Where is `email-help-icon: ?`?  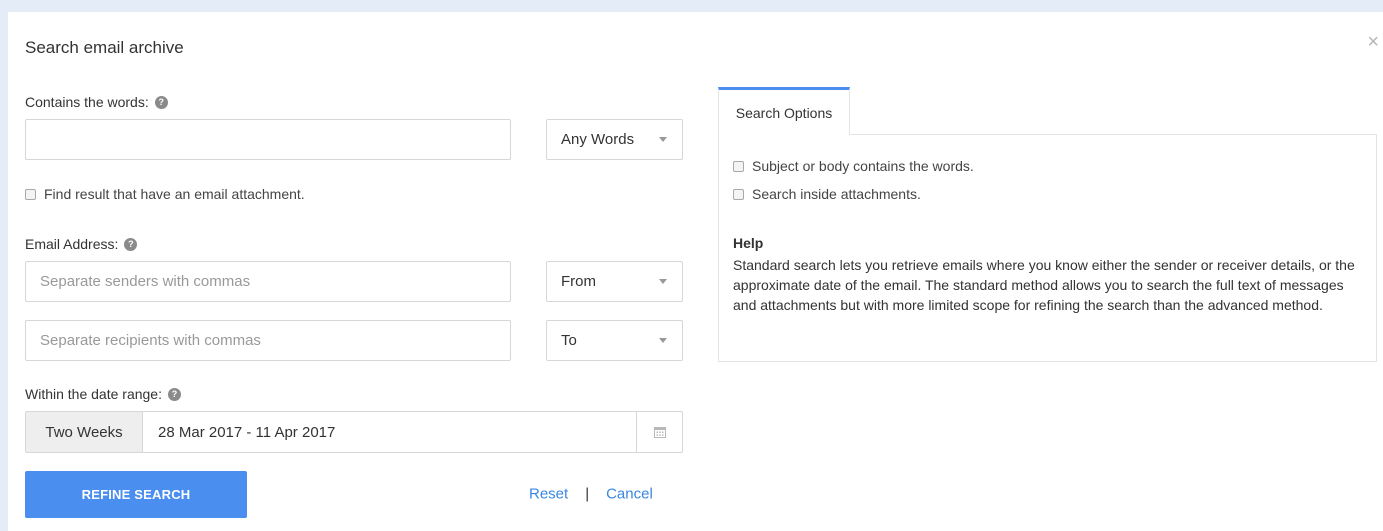 email-help-icon: ? is located at coordinates (131, 244).